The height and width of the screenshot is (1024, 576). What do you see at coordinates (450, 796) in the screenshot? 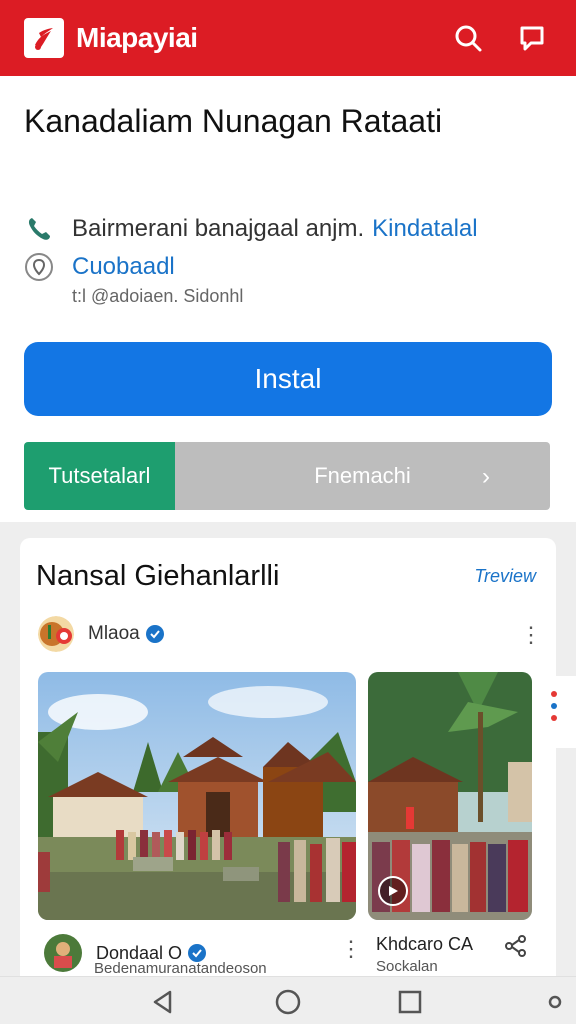
I see `palm-procession-photo` at bounding box center [450, 796].